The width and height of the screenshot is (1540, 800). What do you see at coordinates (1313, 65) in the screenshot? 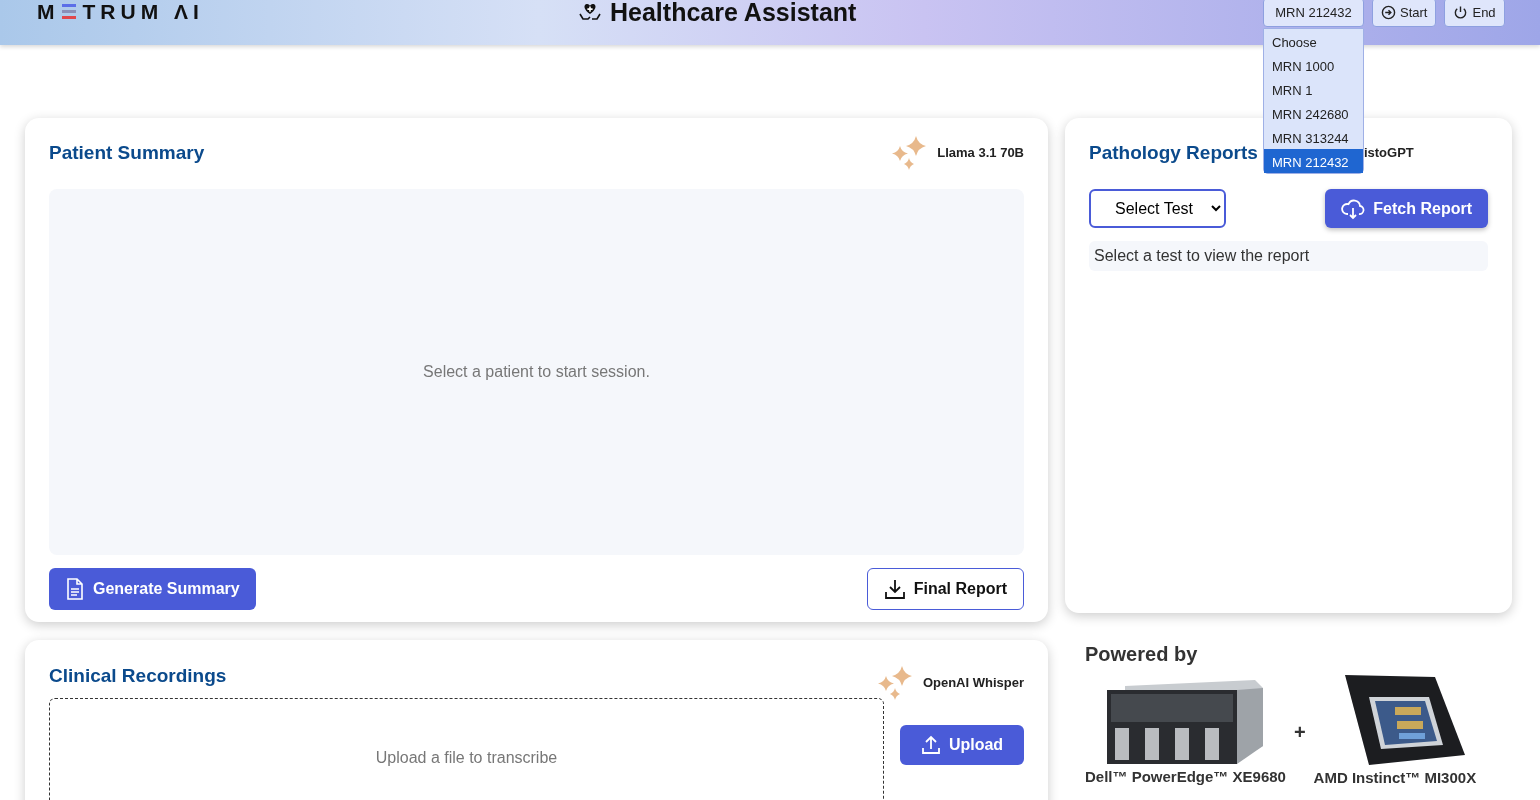
I see `dropdown-option: MRN 1000` at bounding box center [1313, 65].